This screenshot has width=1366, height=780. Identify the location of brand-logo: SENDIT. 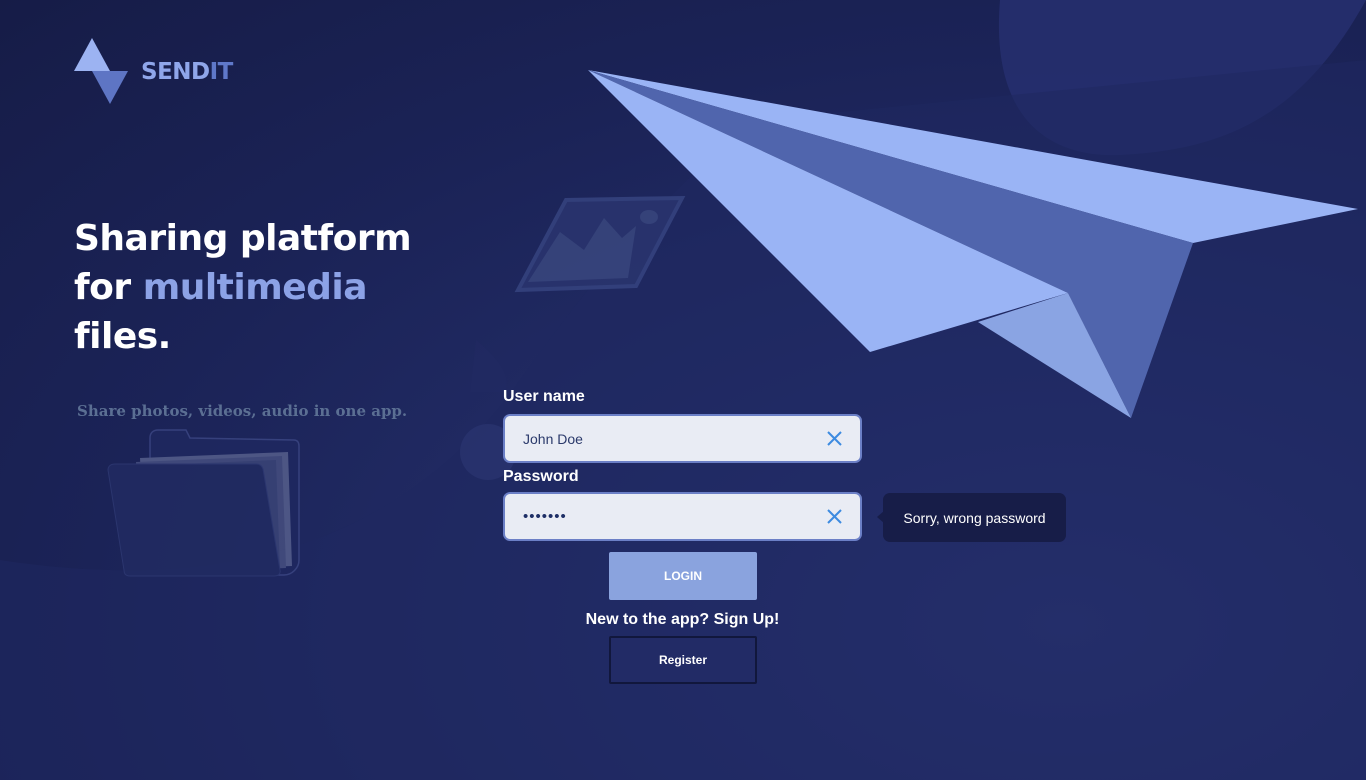
(159, 73).